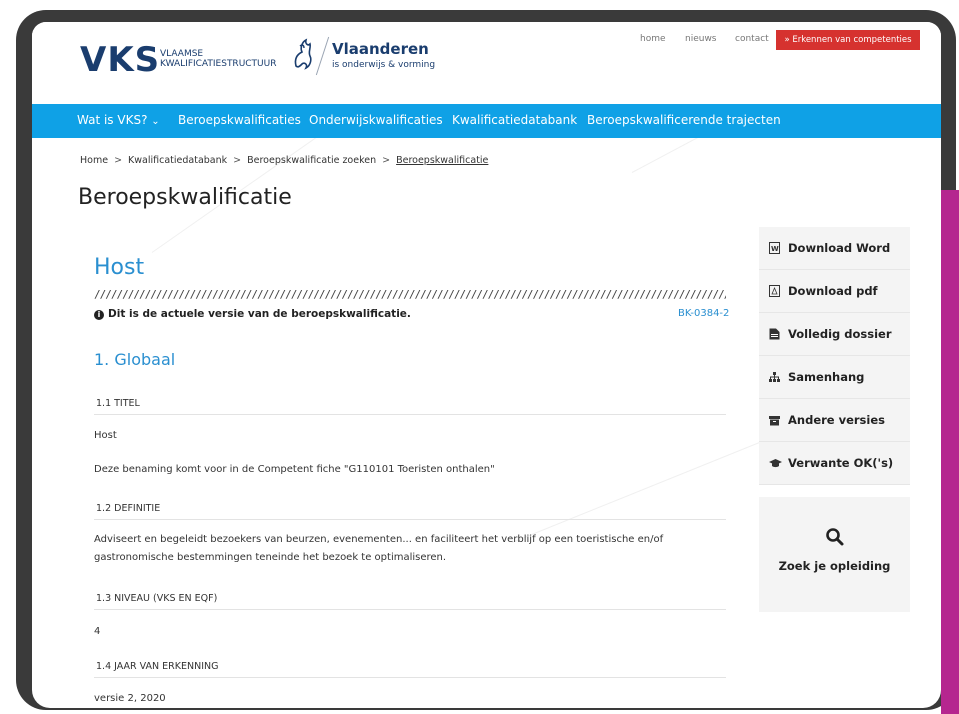  Describe the element at coordinates (835, 537) in the screenshot. I see `search-icon` at that location.